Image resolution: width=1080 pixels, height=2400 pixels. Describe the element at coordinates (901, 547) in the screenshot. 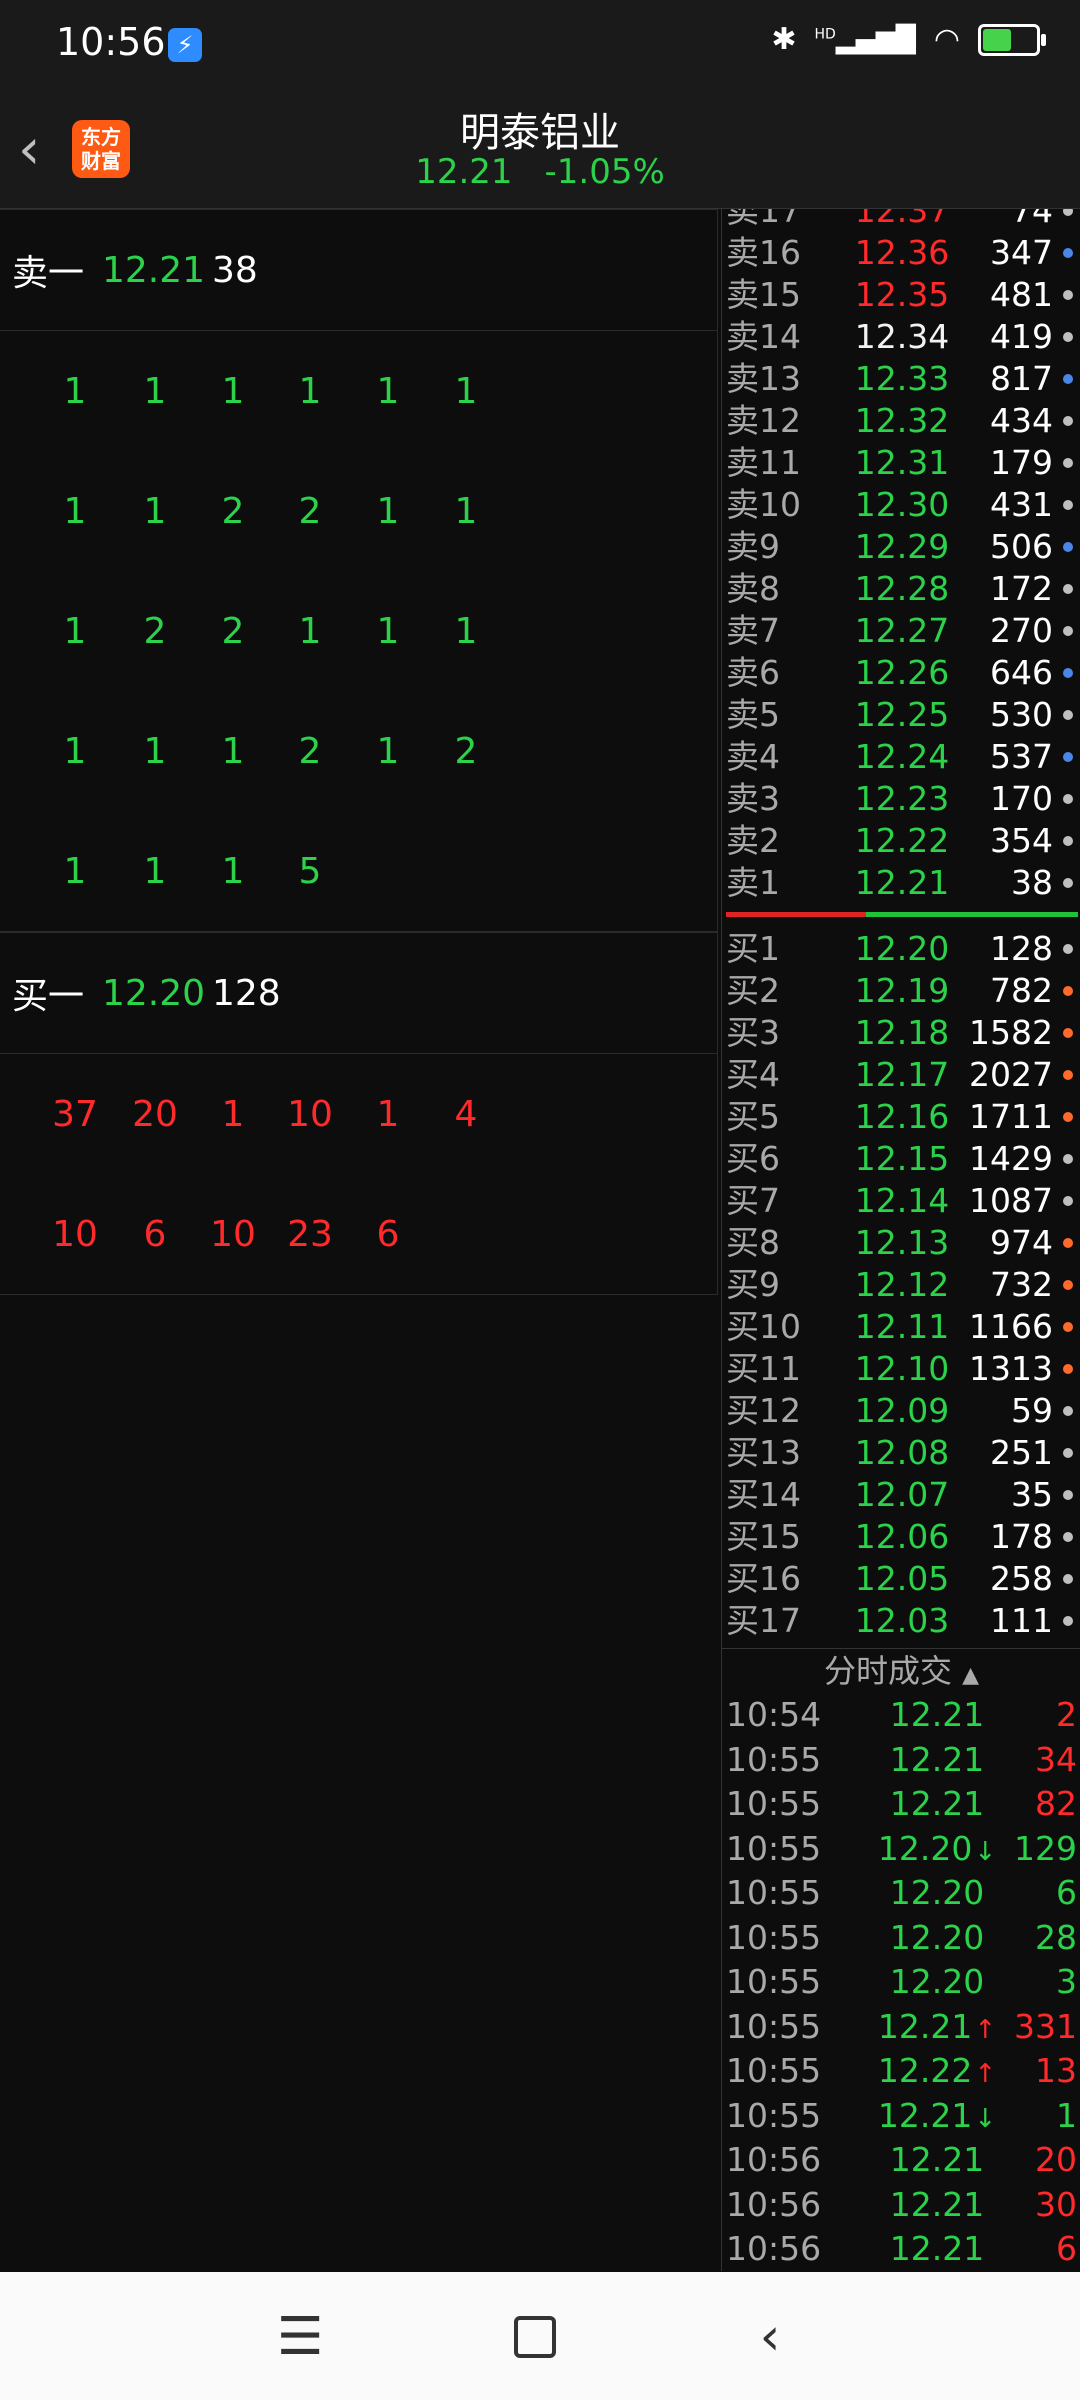

I see `ask-row: 卖9 12.29 506` at that location.